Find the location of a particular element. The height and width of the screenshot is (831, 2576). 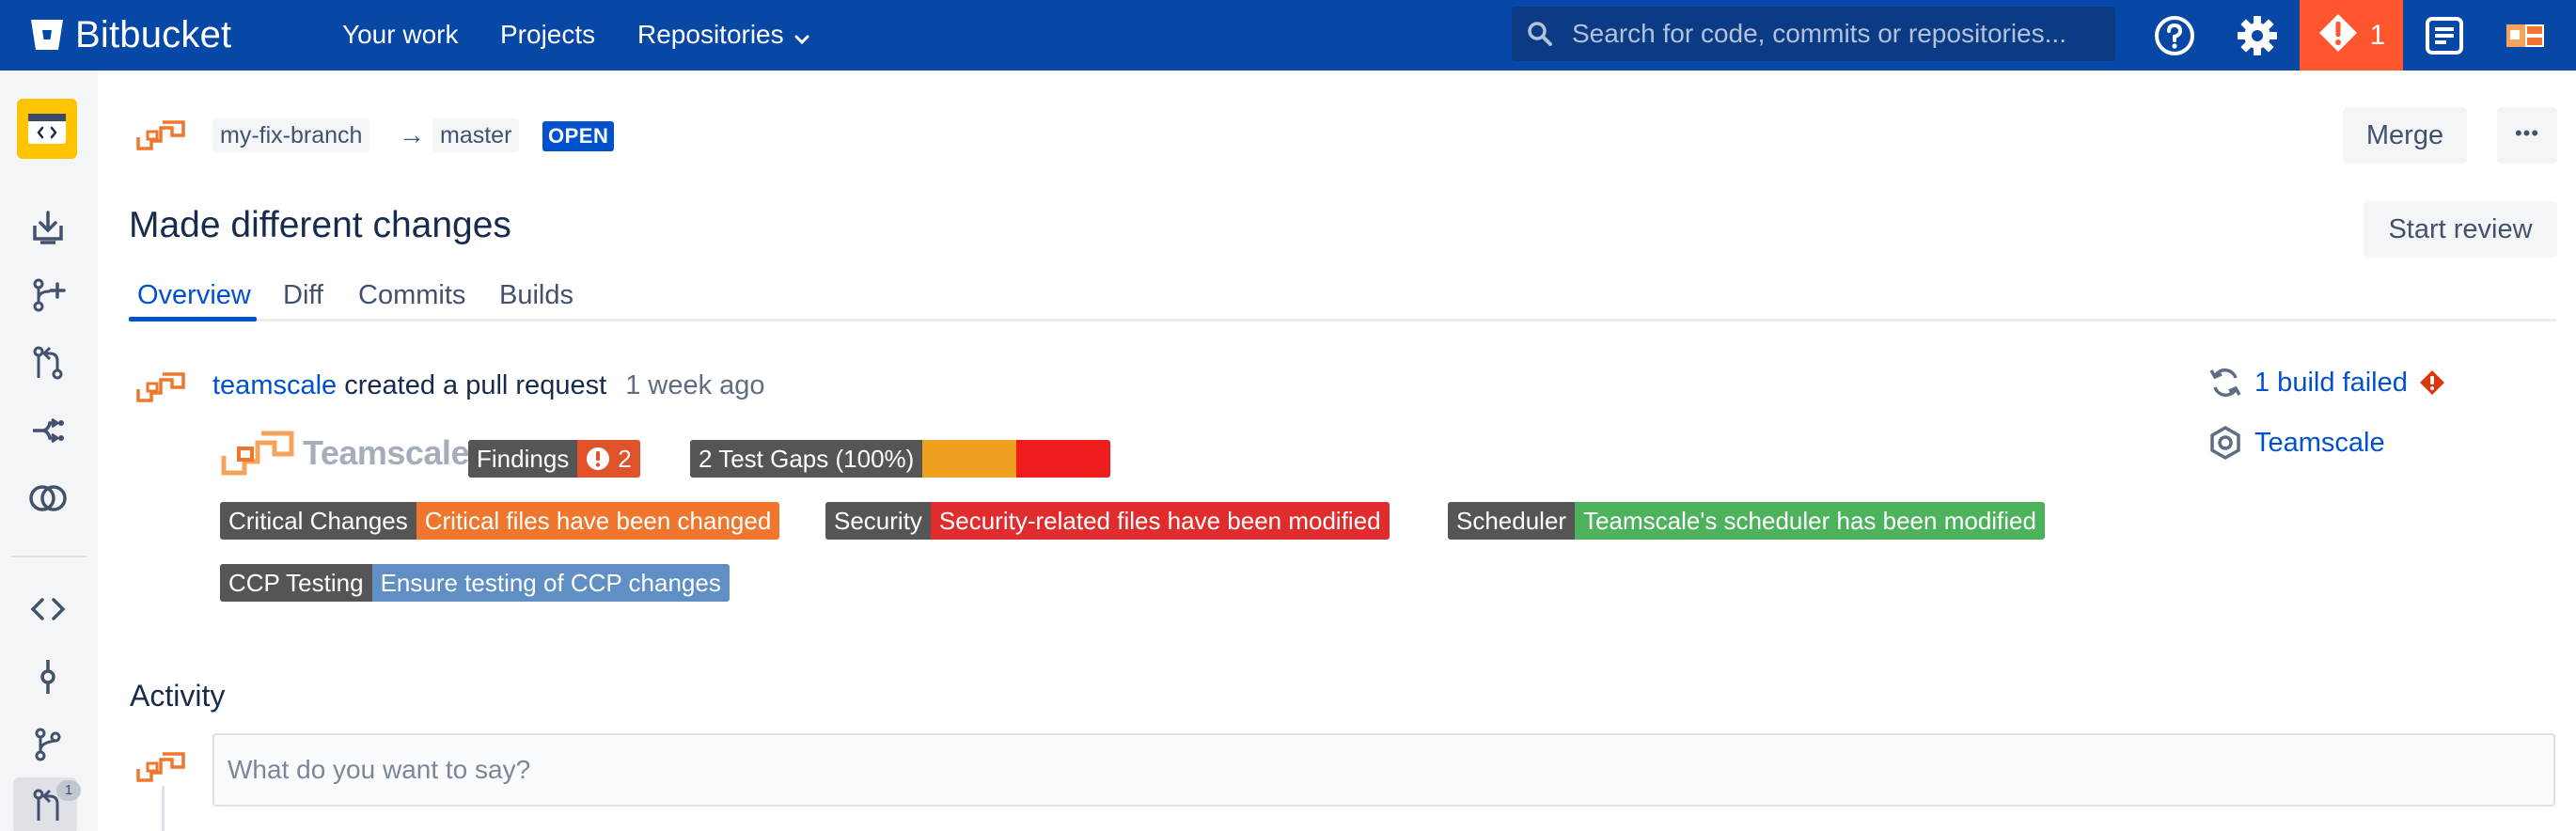

tab-commits: Commits is located at coordinates (412, 295).